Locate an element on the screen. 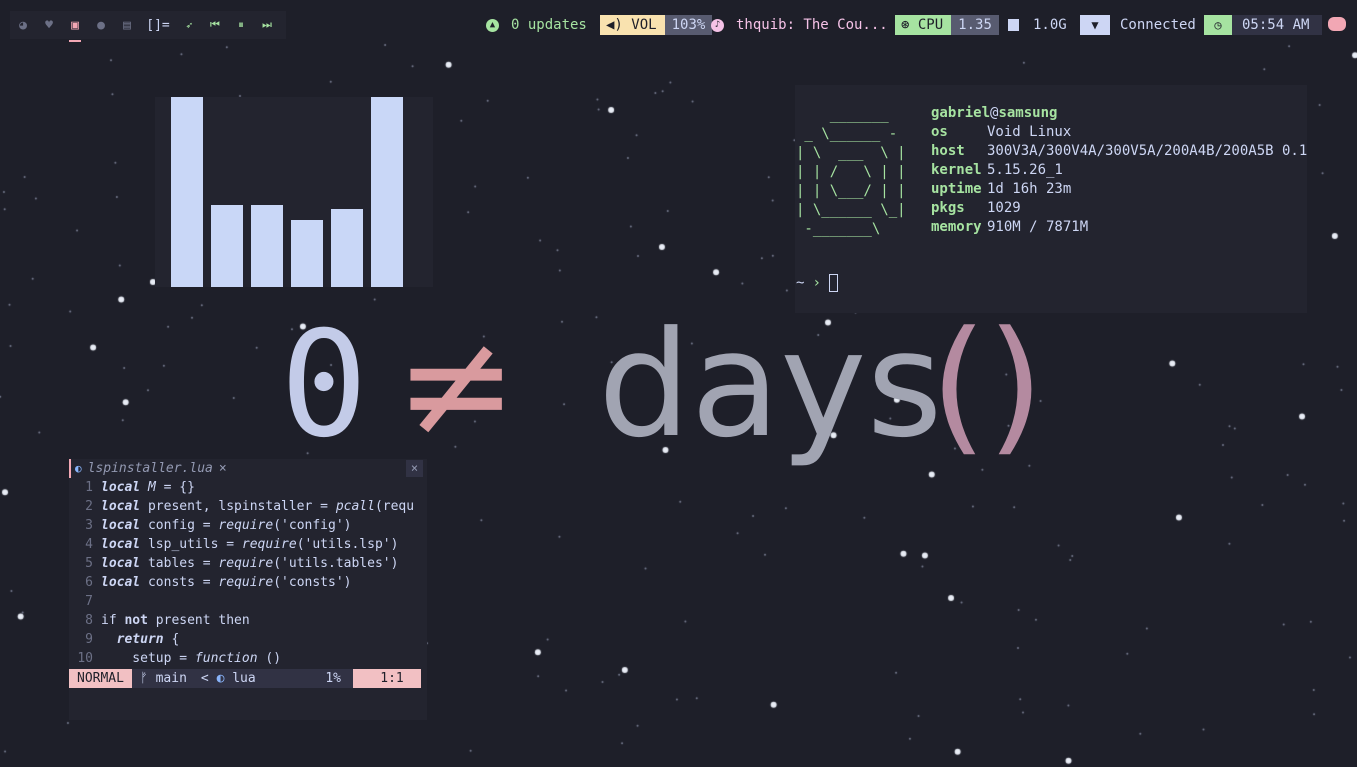  info-row: kernel 5.15.26_1 is located at coordinates (1119, 170).